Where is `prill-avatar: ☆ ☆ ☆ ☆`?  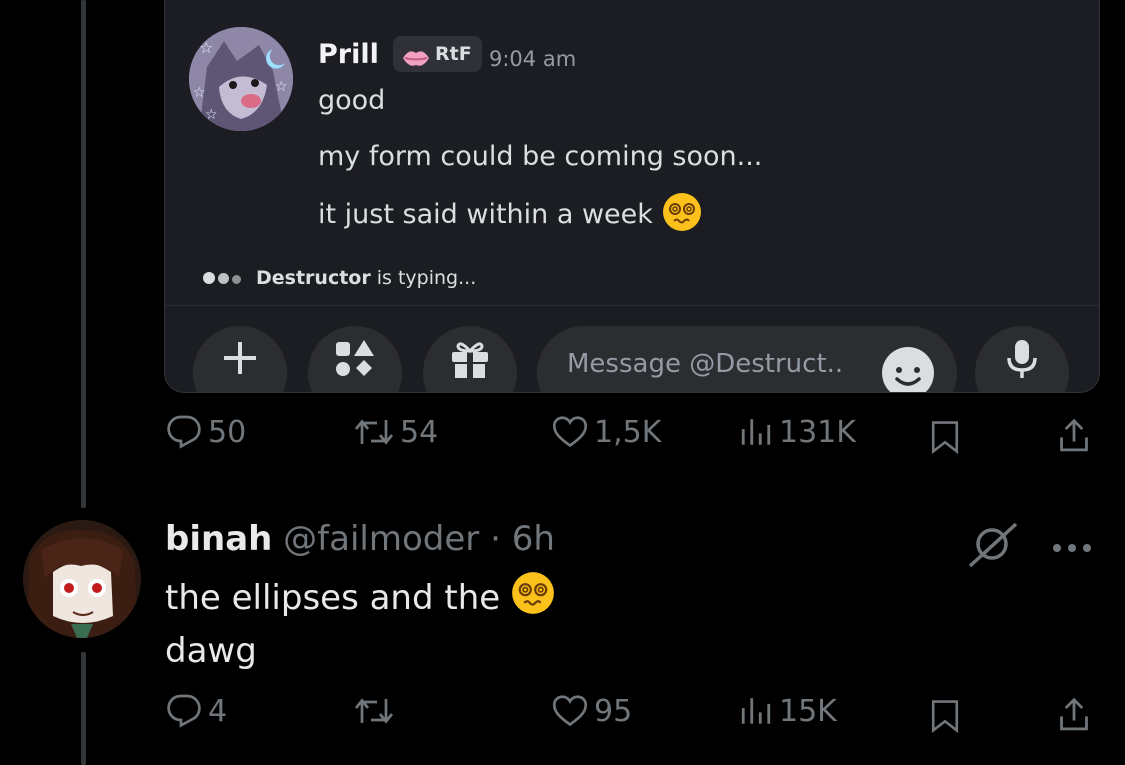 prill-avatar: ☆ ☆ ☆ ☆ is located at coordinates (241, 79).